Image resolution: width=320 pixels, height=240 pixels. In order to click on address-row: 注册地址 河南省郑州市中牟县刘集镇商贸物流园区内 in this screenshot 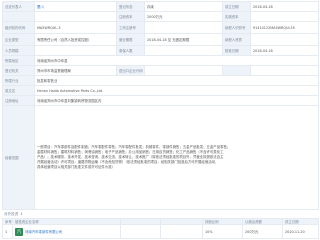, I will do `click(160, 100)`.